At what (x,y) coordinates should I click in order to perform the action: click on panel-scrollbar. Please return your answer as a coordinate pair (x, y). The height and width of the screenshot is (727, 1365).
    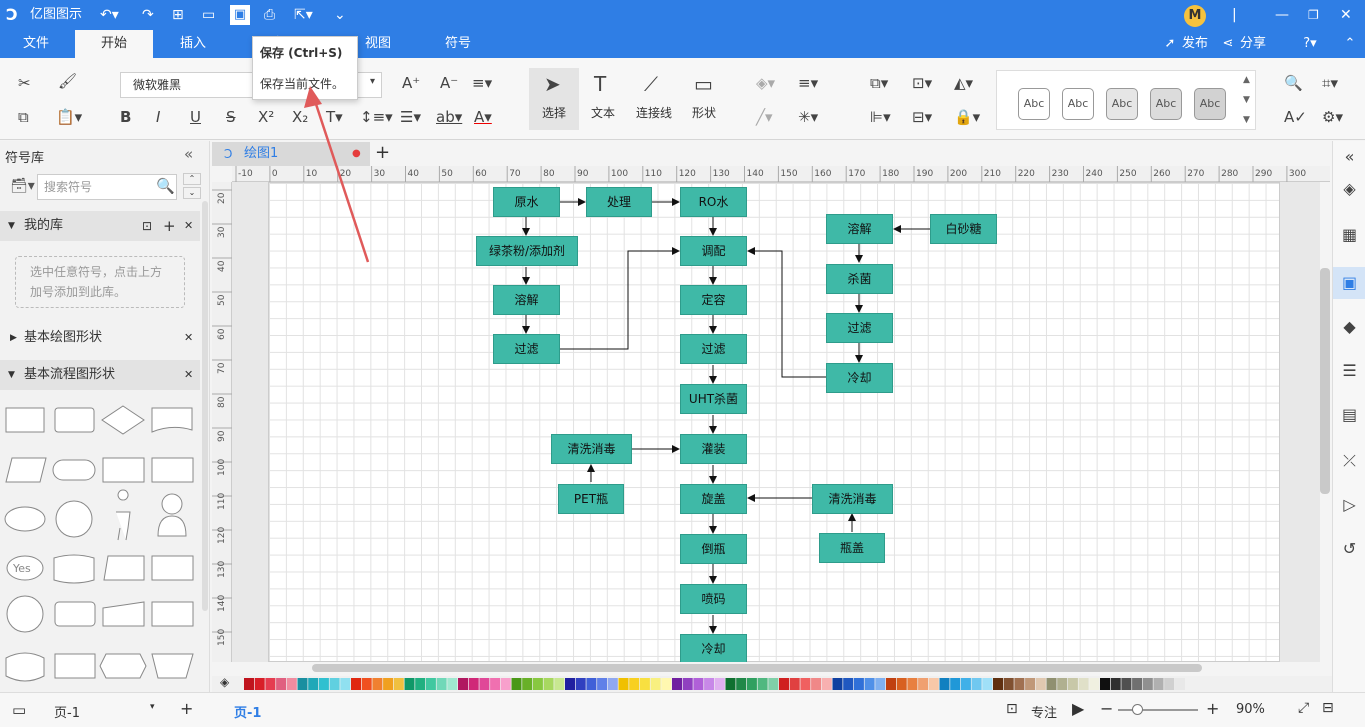
    Looking at the image, I should click on (205, 406).